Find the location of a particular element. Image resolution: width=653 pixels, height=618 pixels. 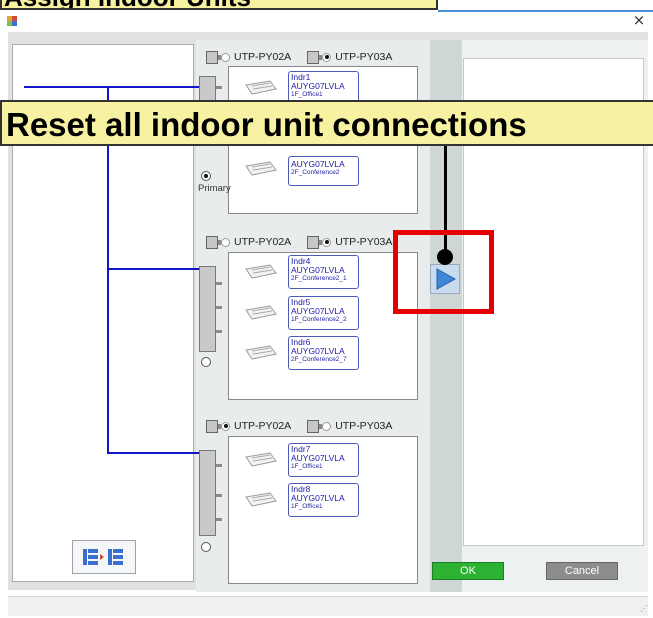

top-banner-text: Assign Indoor Units is located at coordinates (127, 4).